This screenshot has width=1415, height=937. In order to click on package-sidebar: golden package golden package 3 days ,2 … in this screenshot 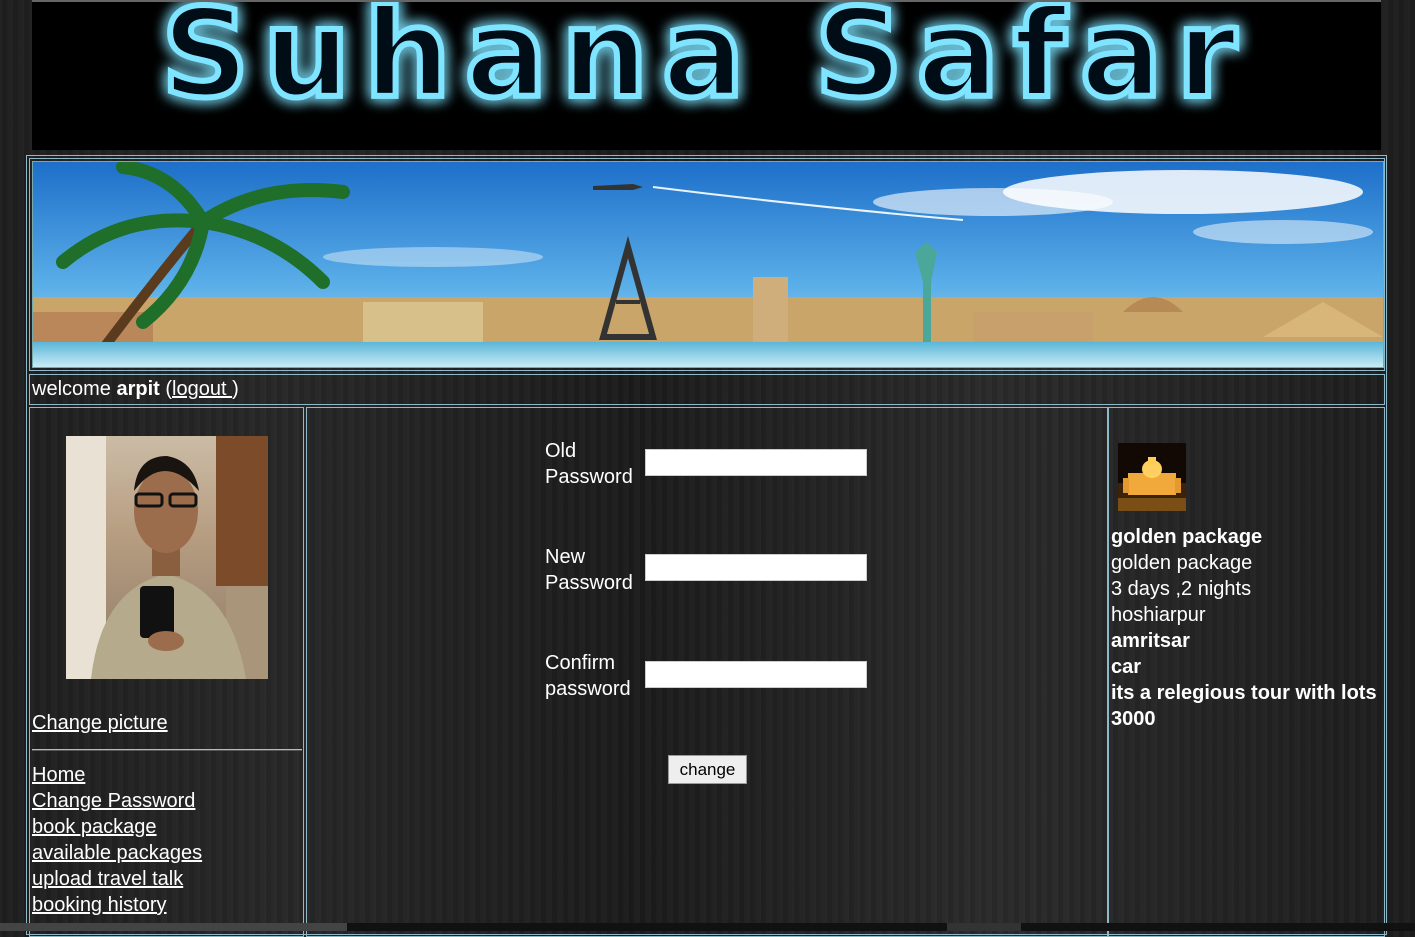, I will do `click(1246, 672)`.